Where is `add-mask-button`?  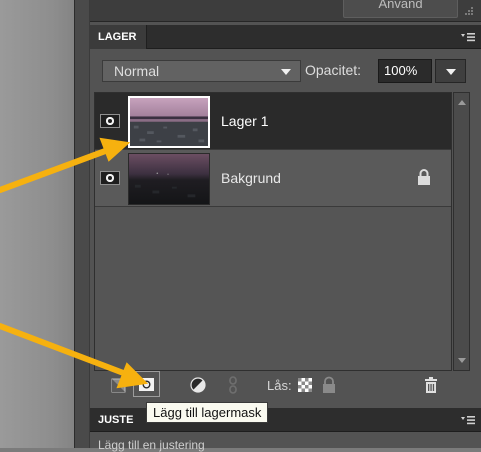
add-mask-button is located at coordinates (146, 384).